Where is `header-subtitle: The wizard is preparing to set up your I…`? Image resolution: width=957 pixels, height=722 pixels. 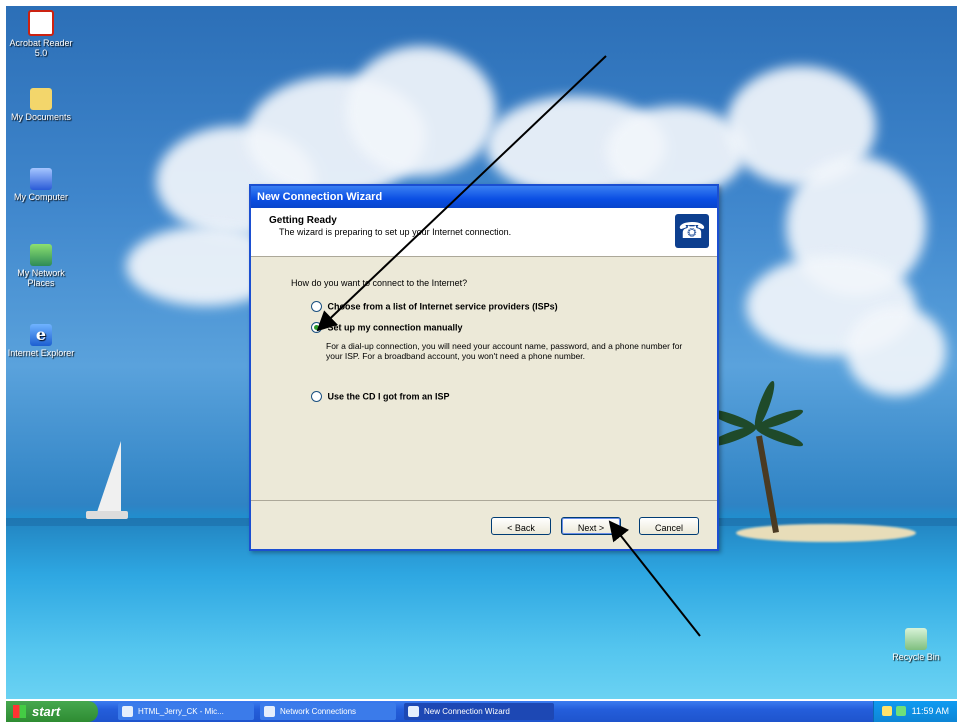 header-subtitle: The wizard is preparing to set up your I… is located at coordinates (395, 232).